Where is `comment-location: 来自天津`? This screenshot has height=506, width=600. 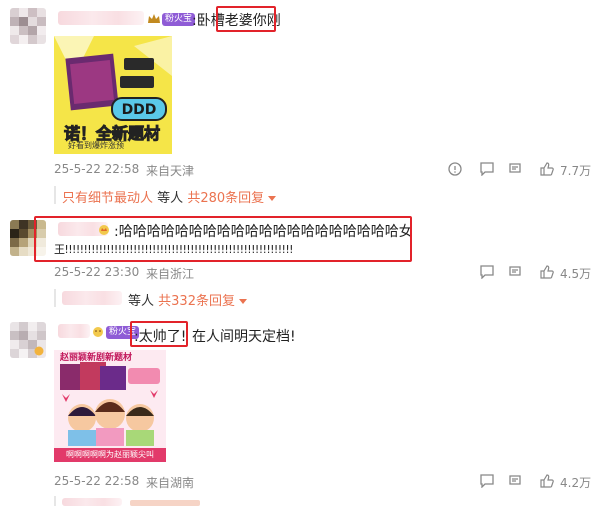
comment-location: 来自天津 is located at coordinates (170, 171).